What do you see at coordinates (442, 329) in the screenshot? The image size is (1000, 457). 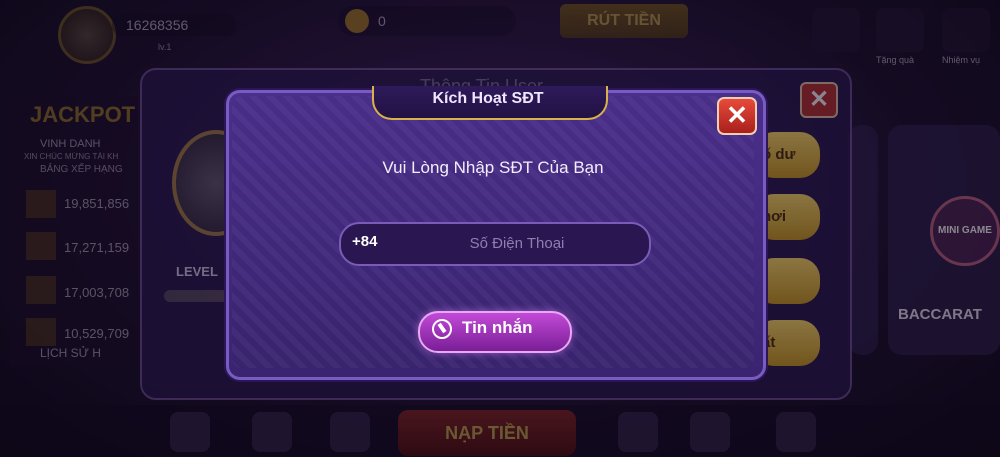 I see `phone-icon` at bounding box center [442, 329].